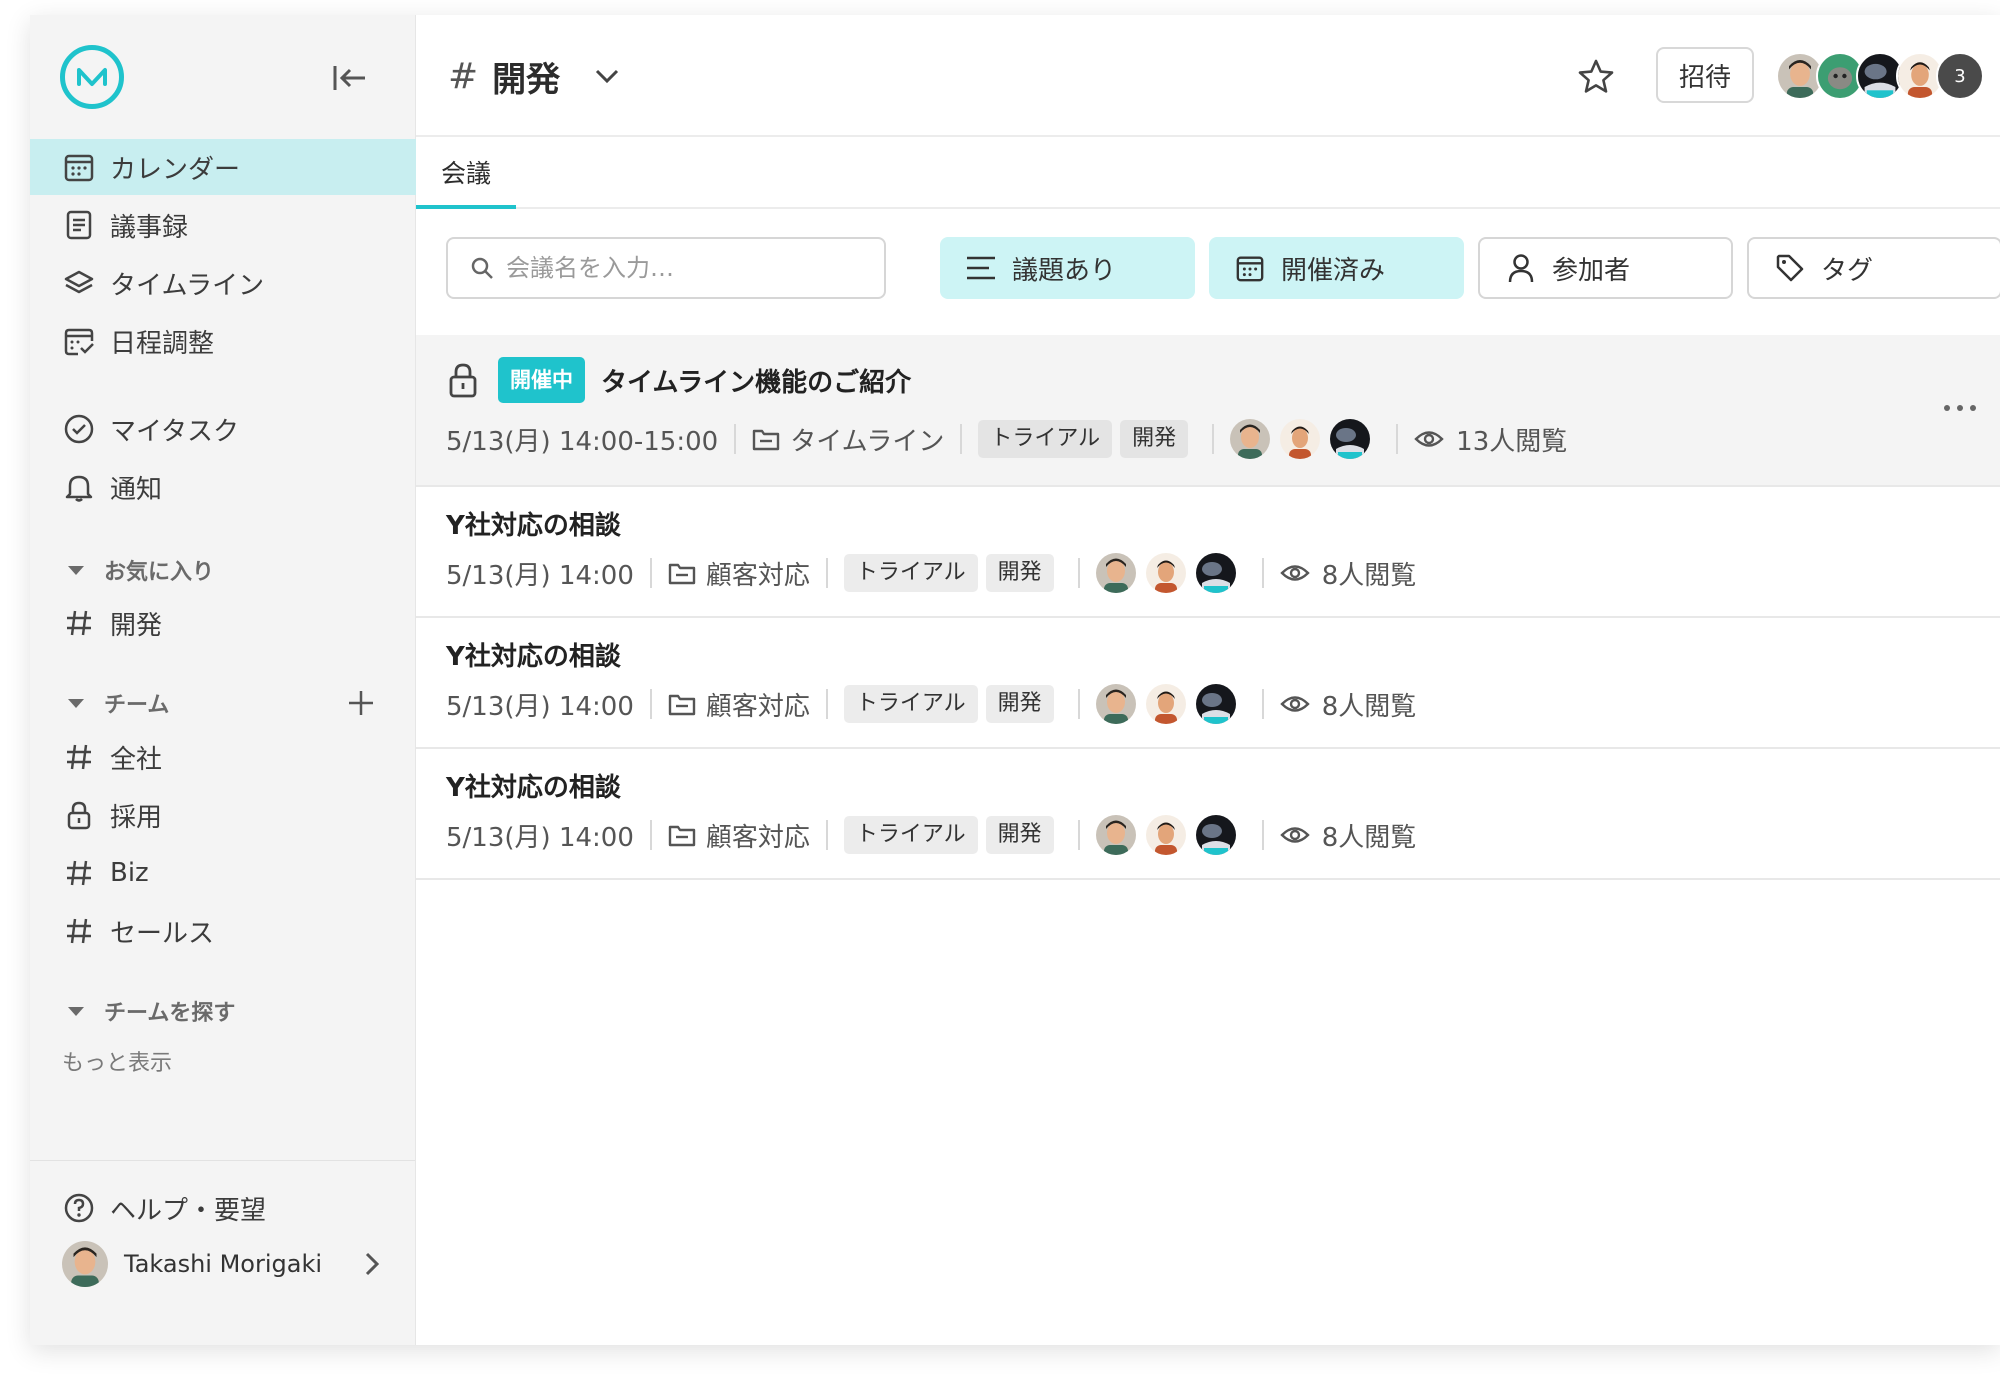 This screenshot has height=1388, width=2000. I want to click on section-favorites: お気に入り, so click(141, 570).